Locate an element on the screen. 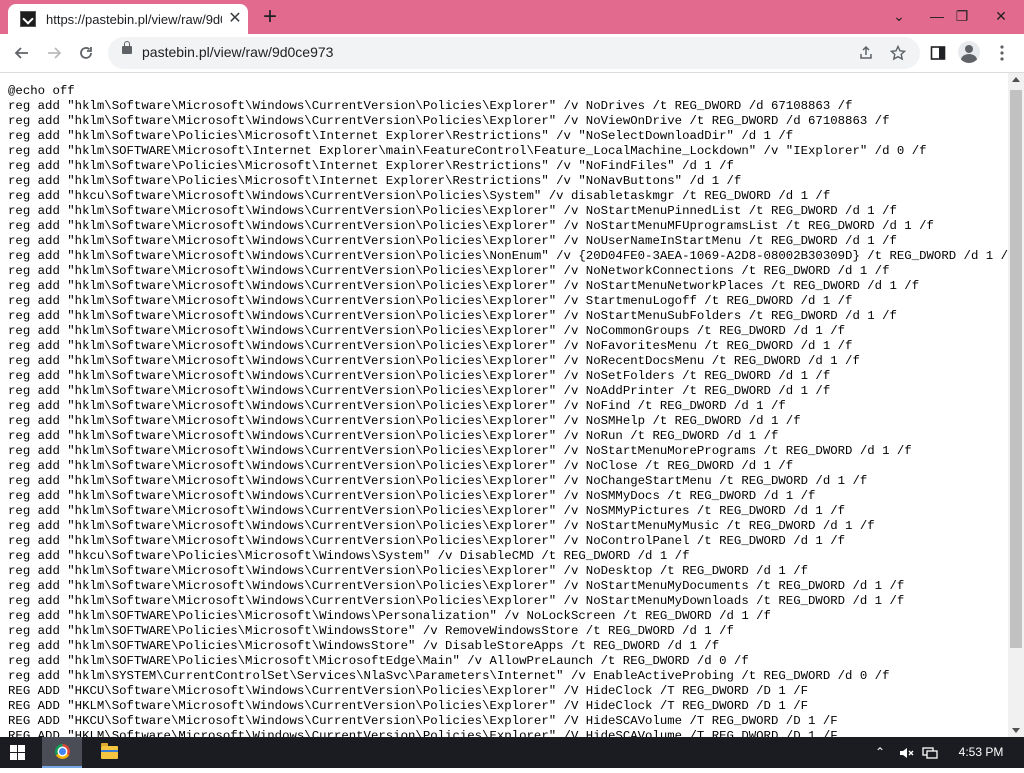 This screenshot has width=1024, height=773. browser-tab: https://pastebin.pl/view/raw/9d0 ✕ is located at coordinates (128, 19).